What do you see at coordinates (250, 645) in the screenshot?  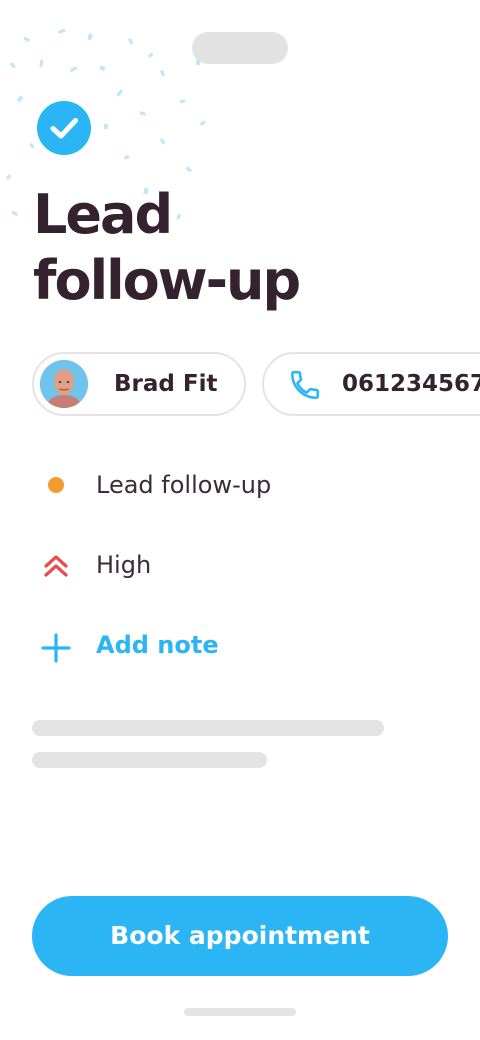 I see `add-note-button: Add note` at bounding box center [250, 645].